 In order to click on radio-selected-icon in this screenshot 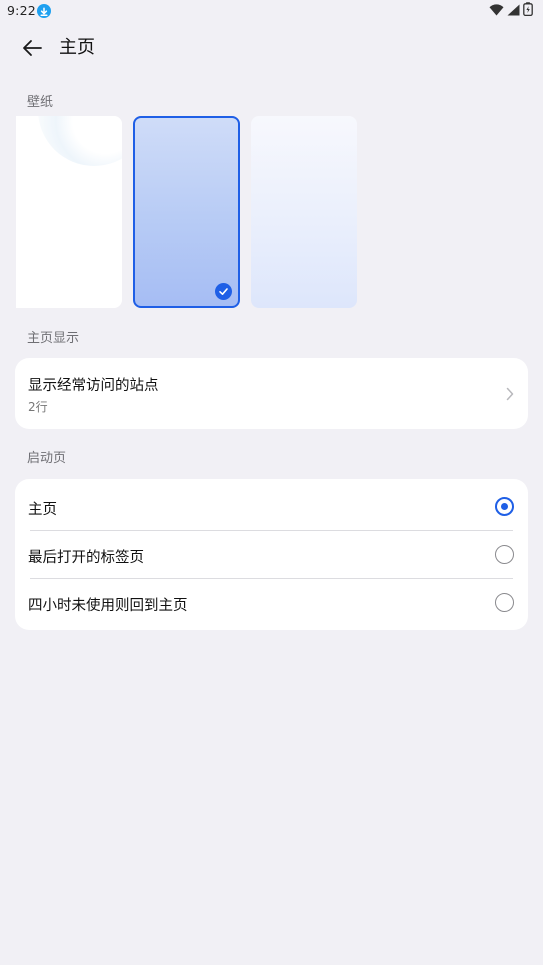, I will do `click(504, 506)`.